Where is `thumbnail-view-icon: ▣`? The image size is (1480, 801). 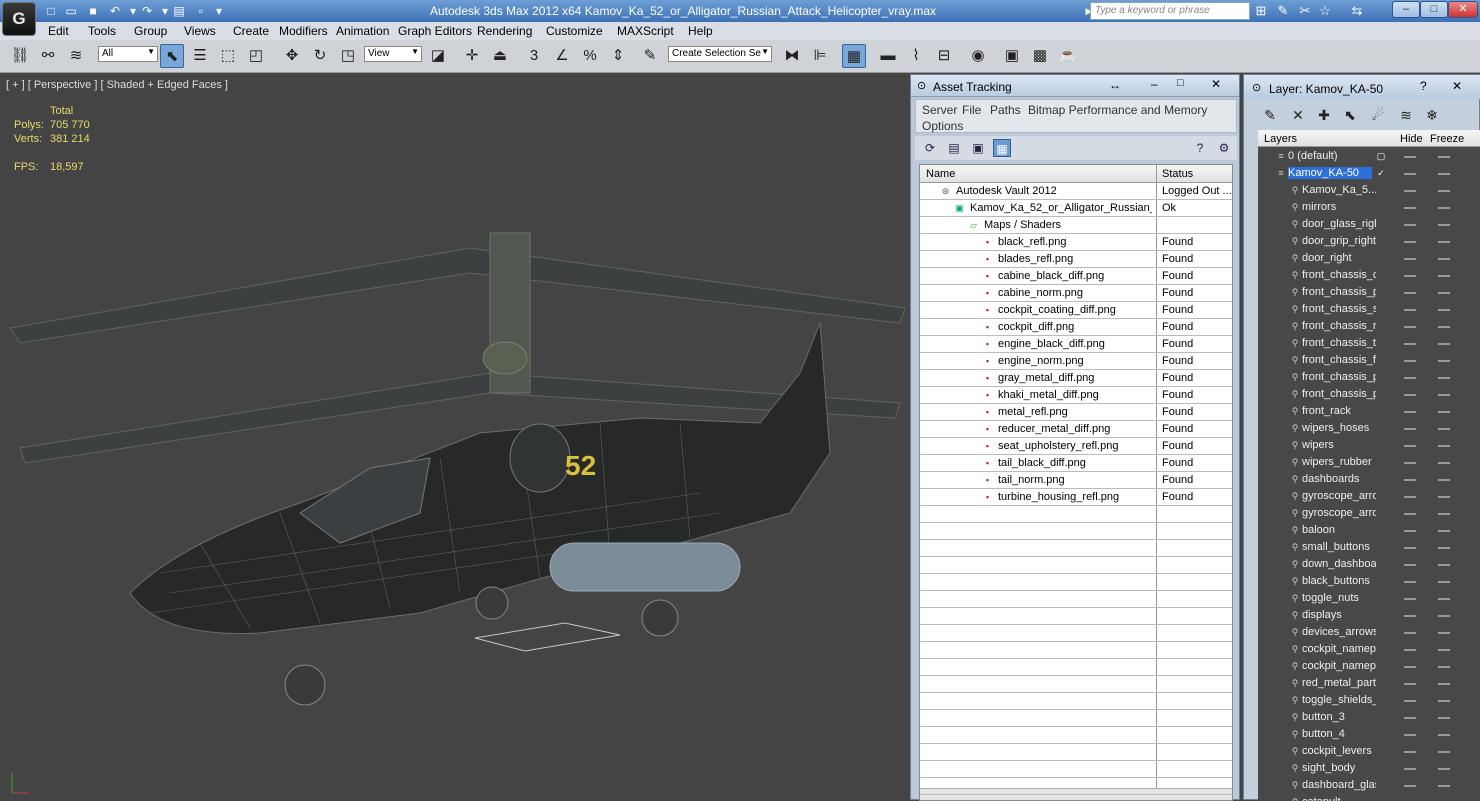 thumbnail-view-icon: ▣ is located at coordinates (978, 148).